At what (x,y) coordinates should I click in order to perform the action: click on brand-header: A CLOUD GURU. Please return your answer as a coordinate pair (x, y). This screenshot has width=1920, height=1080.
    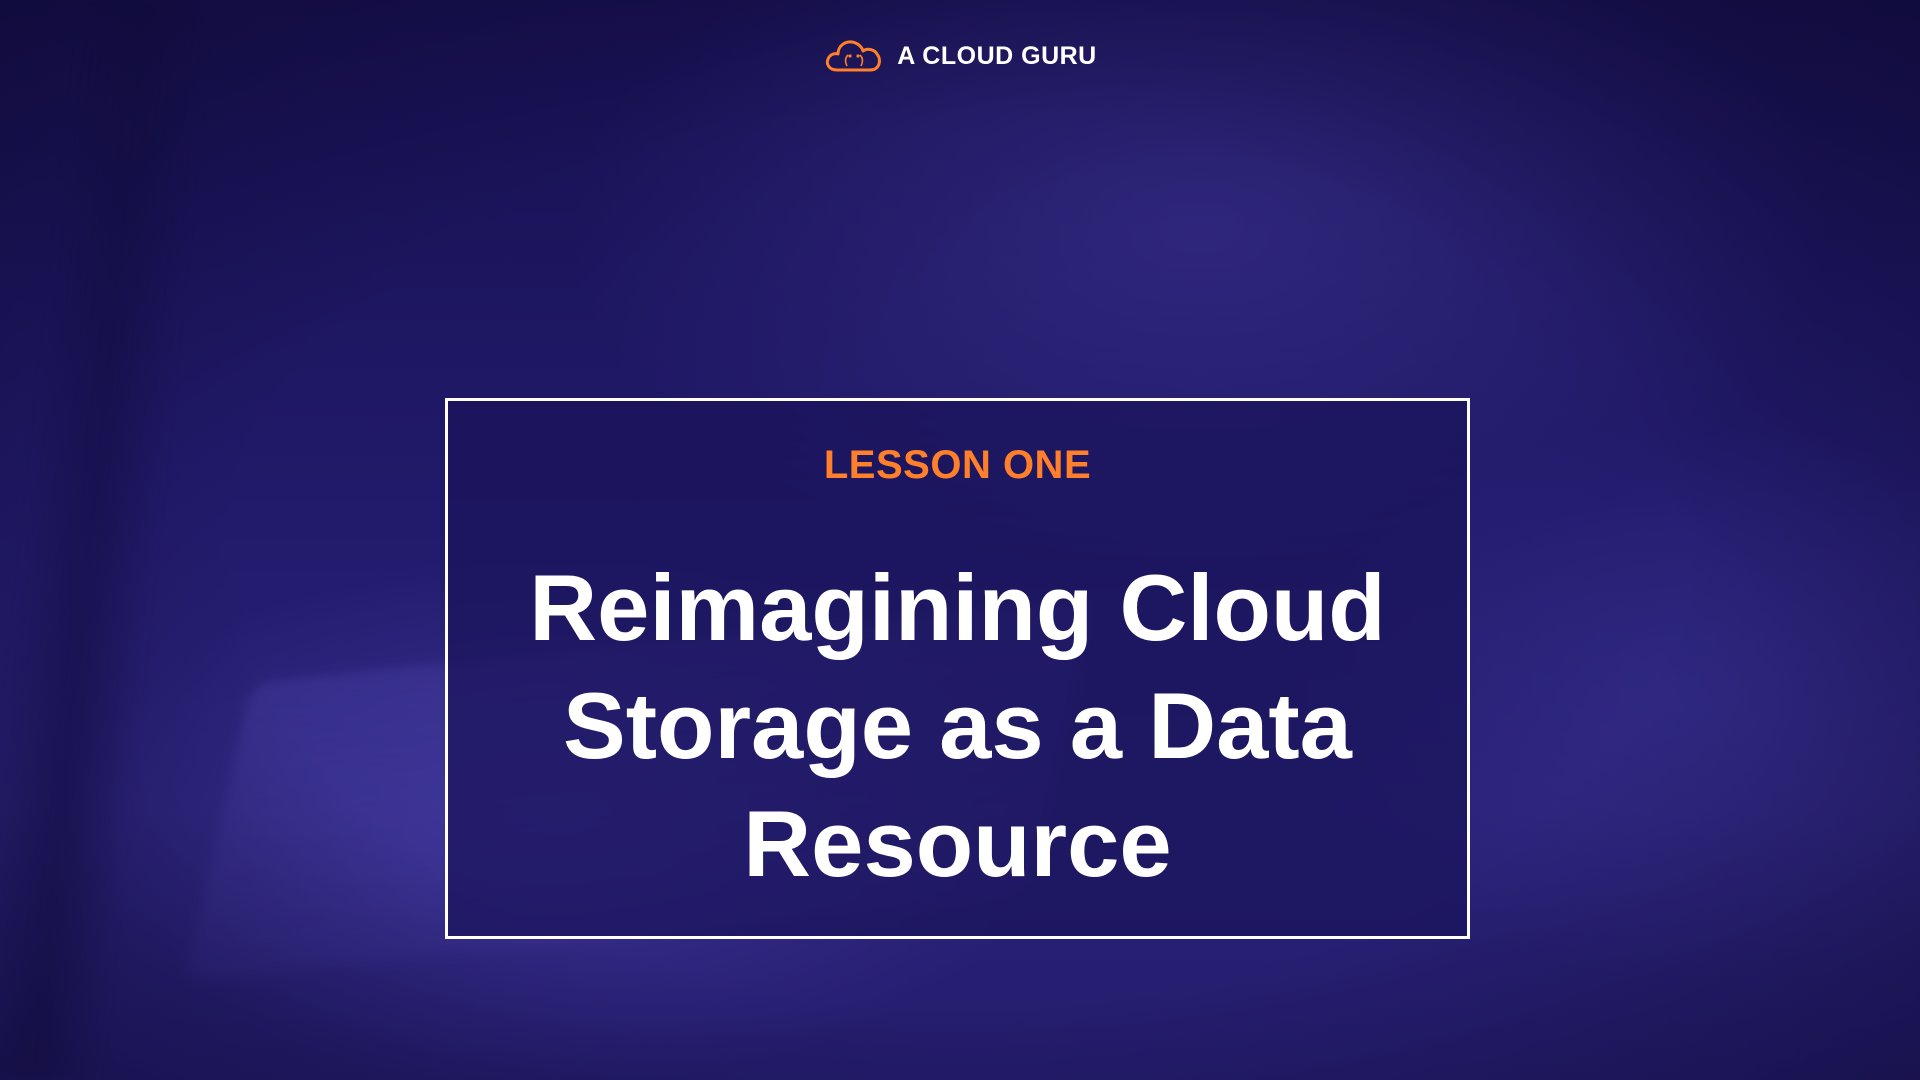
    Looking at the image, I should click on (960, 56).